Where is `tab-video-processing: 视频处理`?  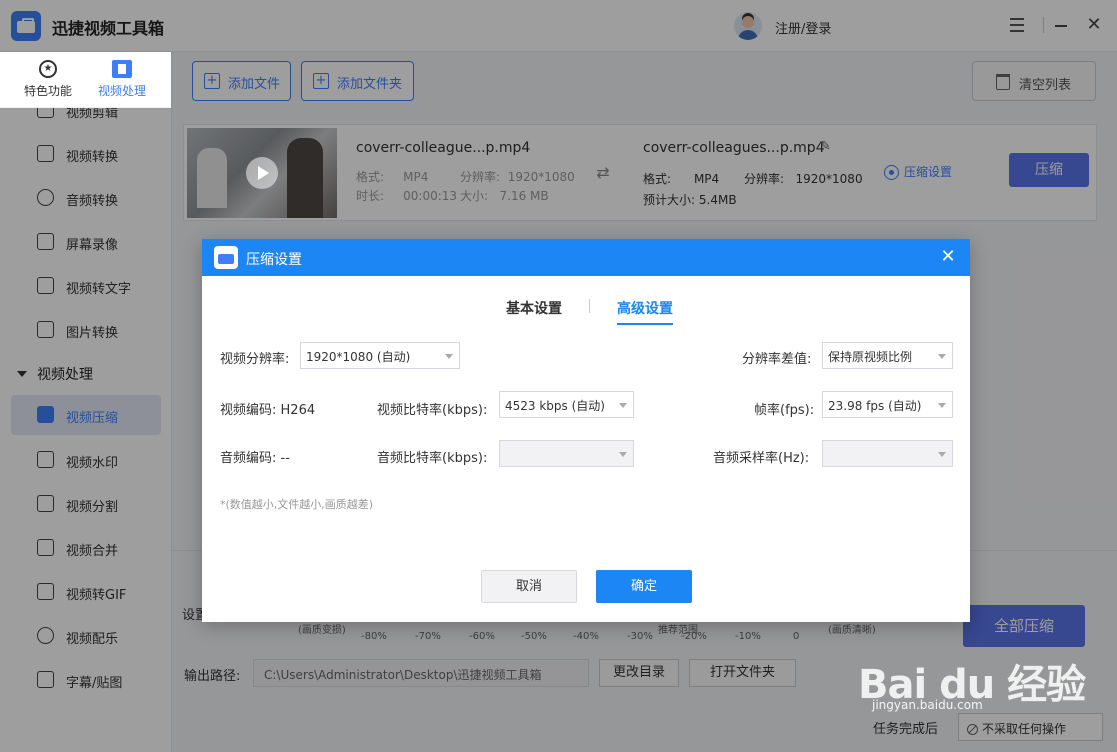 tab-video-processing: 视频处理 is located at coordinates (122, 79).